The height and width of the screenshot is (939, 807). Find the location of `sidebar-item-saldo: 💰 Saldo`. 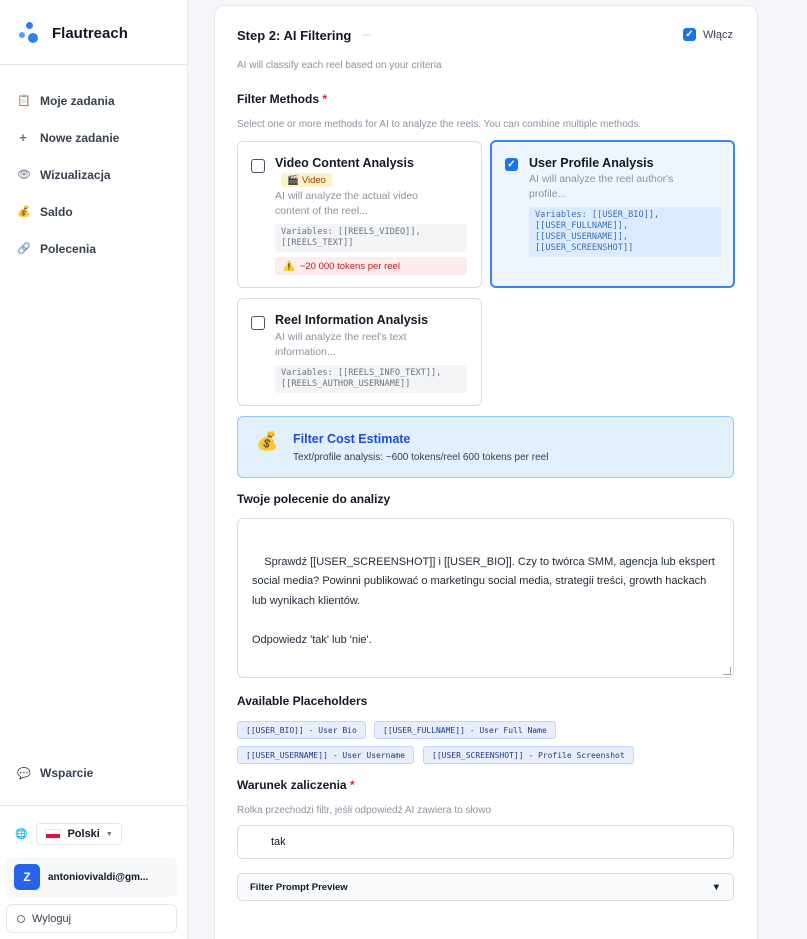

sidebar-item-saldo: 💰 Saldo is located at coordinates (93, 211).